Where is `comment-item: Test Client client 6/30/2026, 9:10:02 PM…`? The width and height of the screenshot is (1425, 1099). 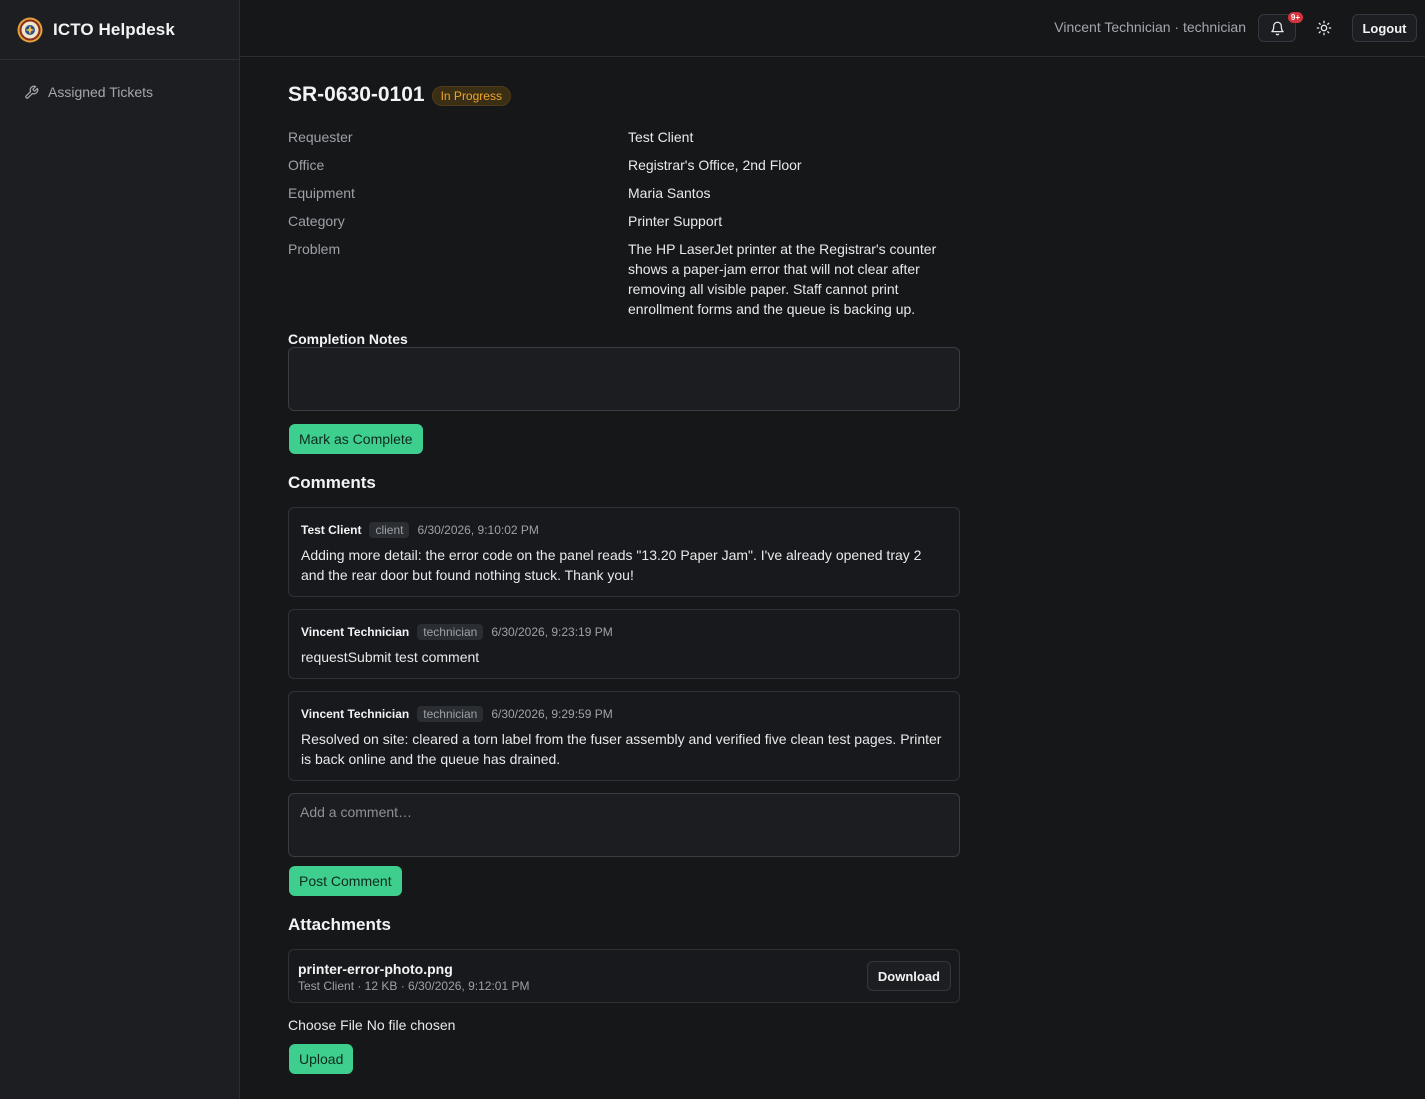
comment-item: Test Client client 6/30/2026, 9:10:02 PM… is located at coordinates (624, 552).